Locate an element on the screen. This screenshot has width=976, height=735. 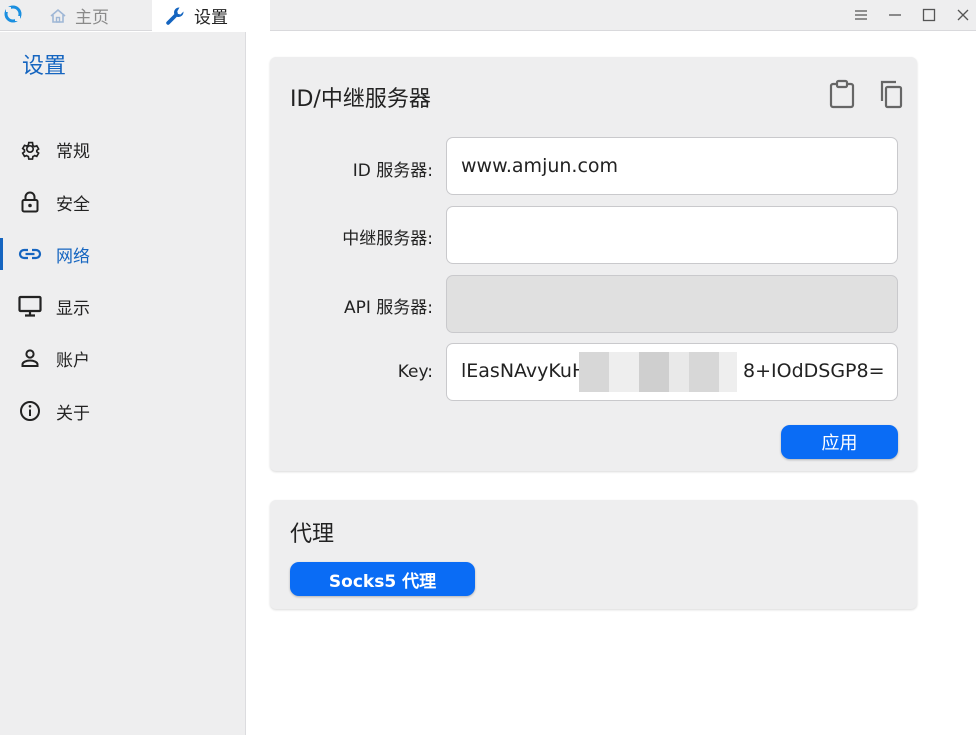
tab-settings: 设置 is located at coordinates (211, 15).